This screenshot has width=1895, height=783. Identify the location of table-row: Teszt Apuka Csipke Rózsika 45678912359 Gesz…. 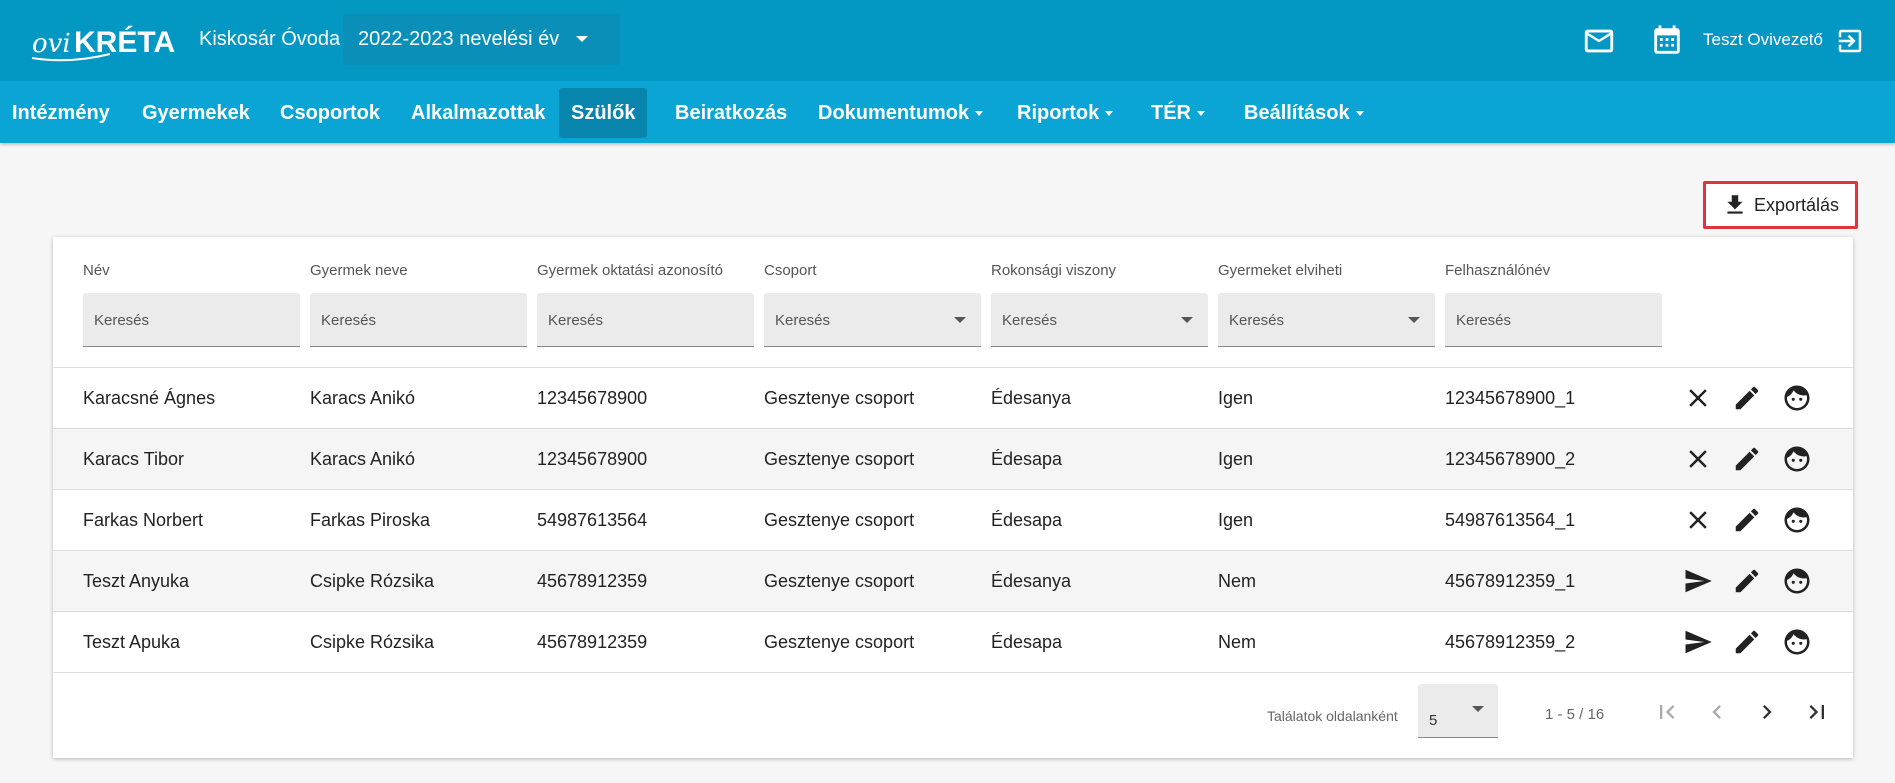
(953, 642).